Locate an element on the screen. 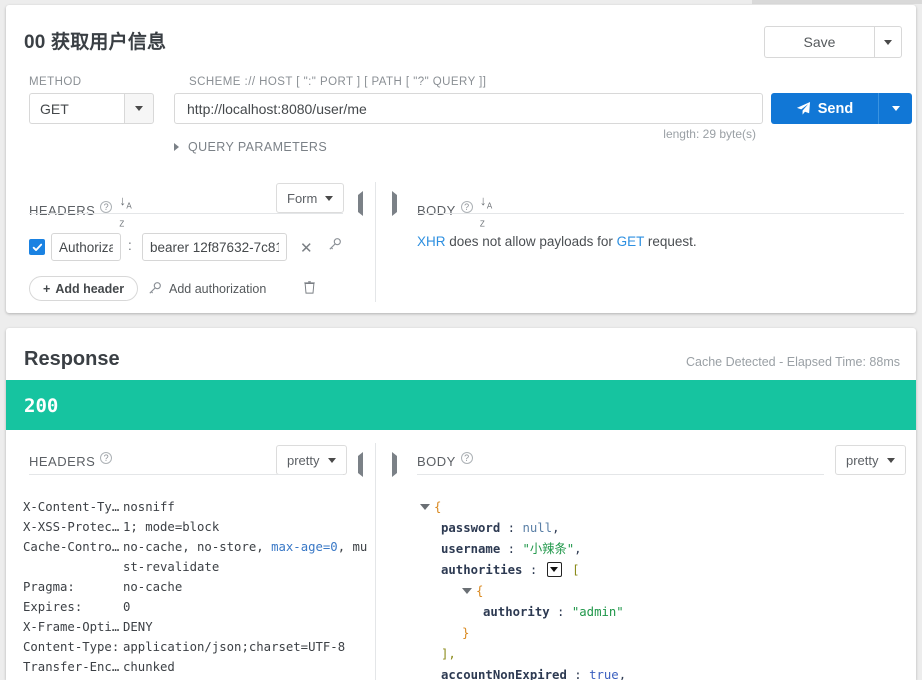 This screenshot has height=680, width=922. response-body-label: BODY is located at coordinates (436, 461).